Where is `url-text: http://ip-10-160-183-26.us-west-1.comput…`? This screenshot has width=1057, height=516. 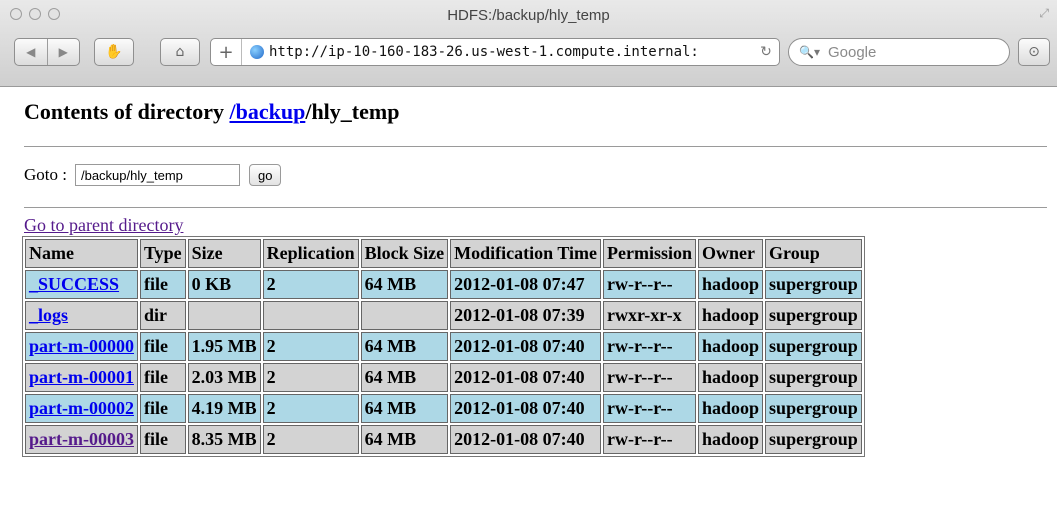
url-text: http://ip-10-160-183-26.us-west-1.comput… is located at coordinates (511, 52).